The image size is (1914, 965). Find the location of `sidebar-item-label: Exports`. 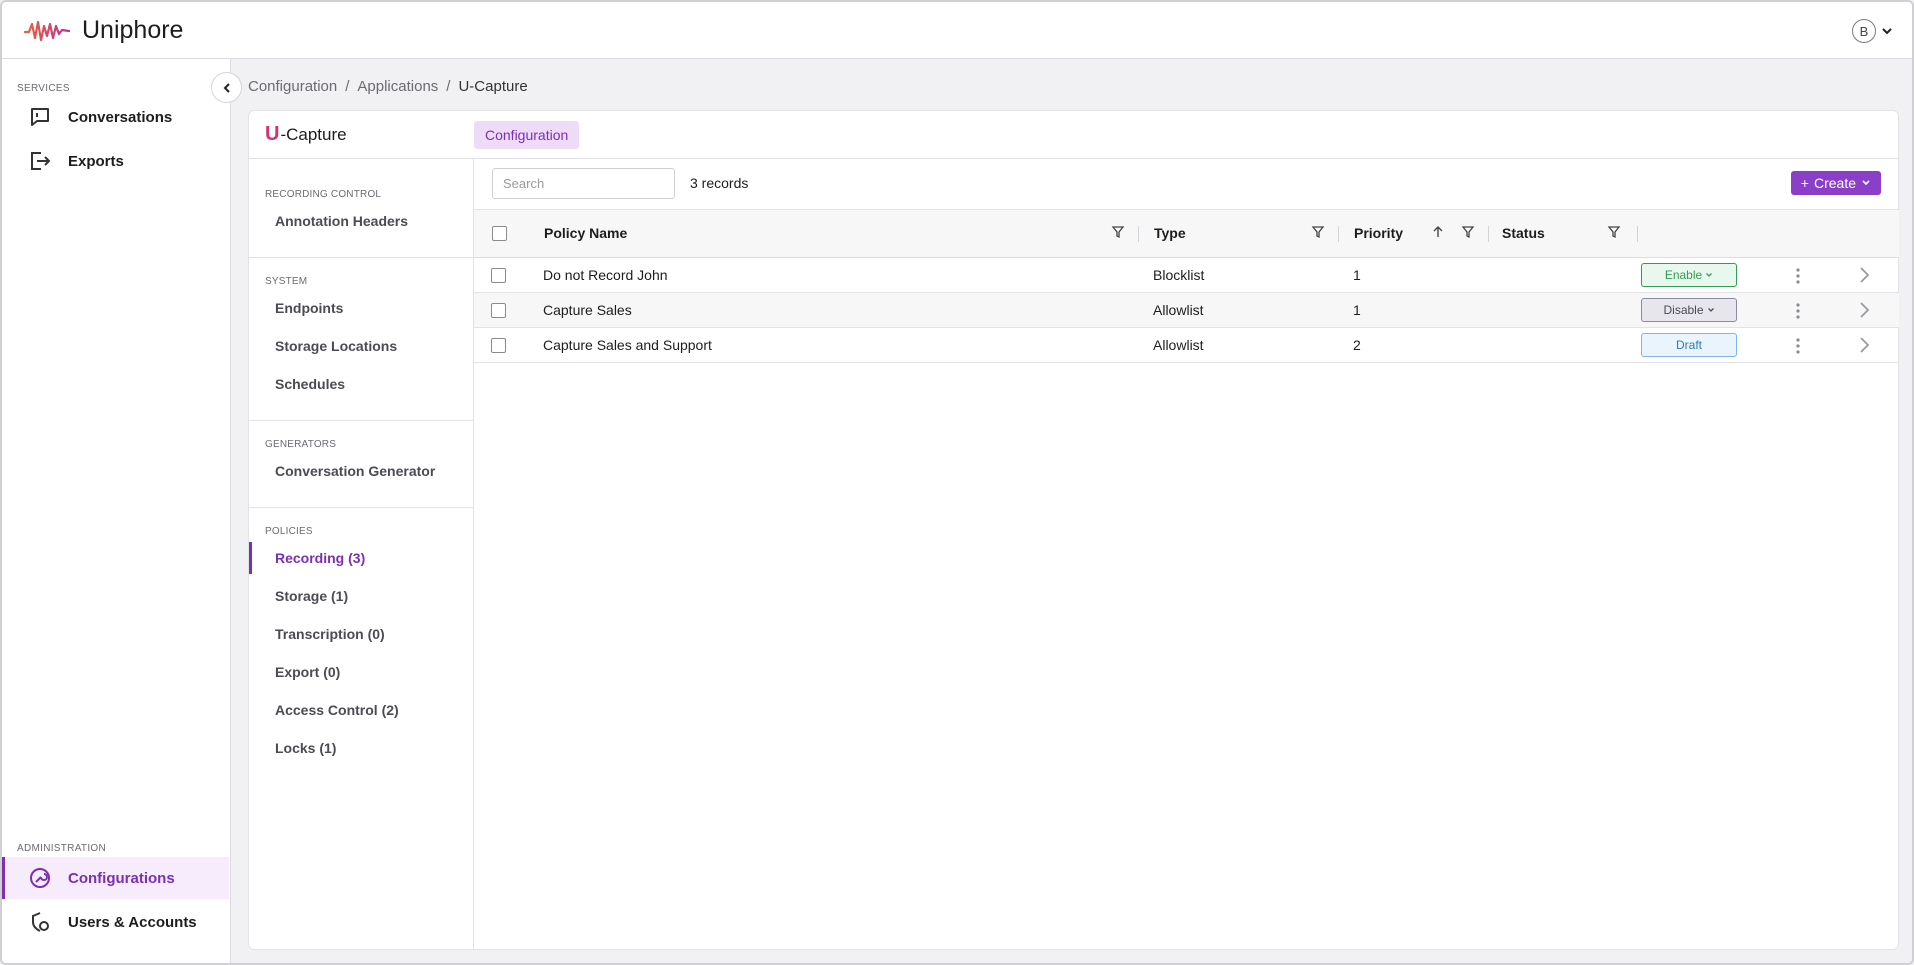

sidebar-item-label: Exports is located at coordinates (96, 161).